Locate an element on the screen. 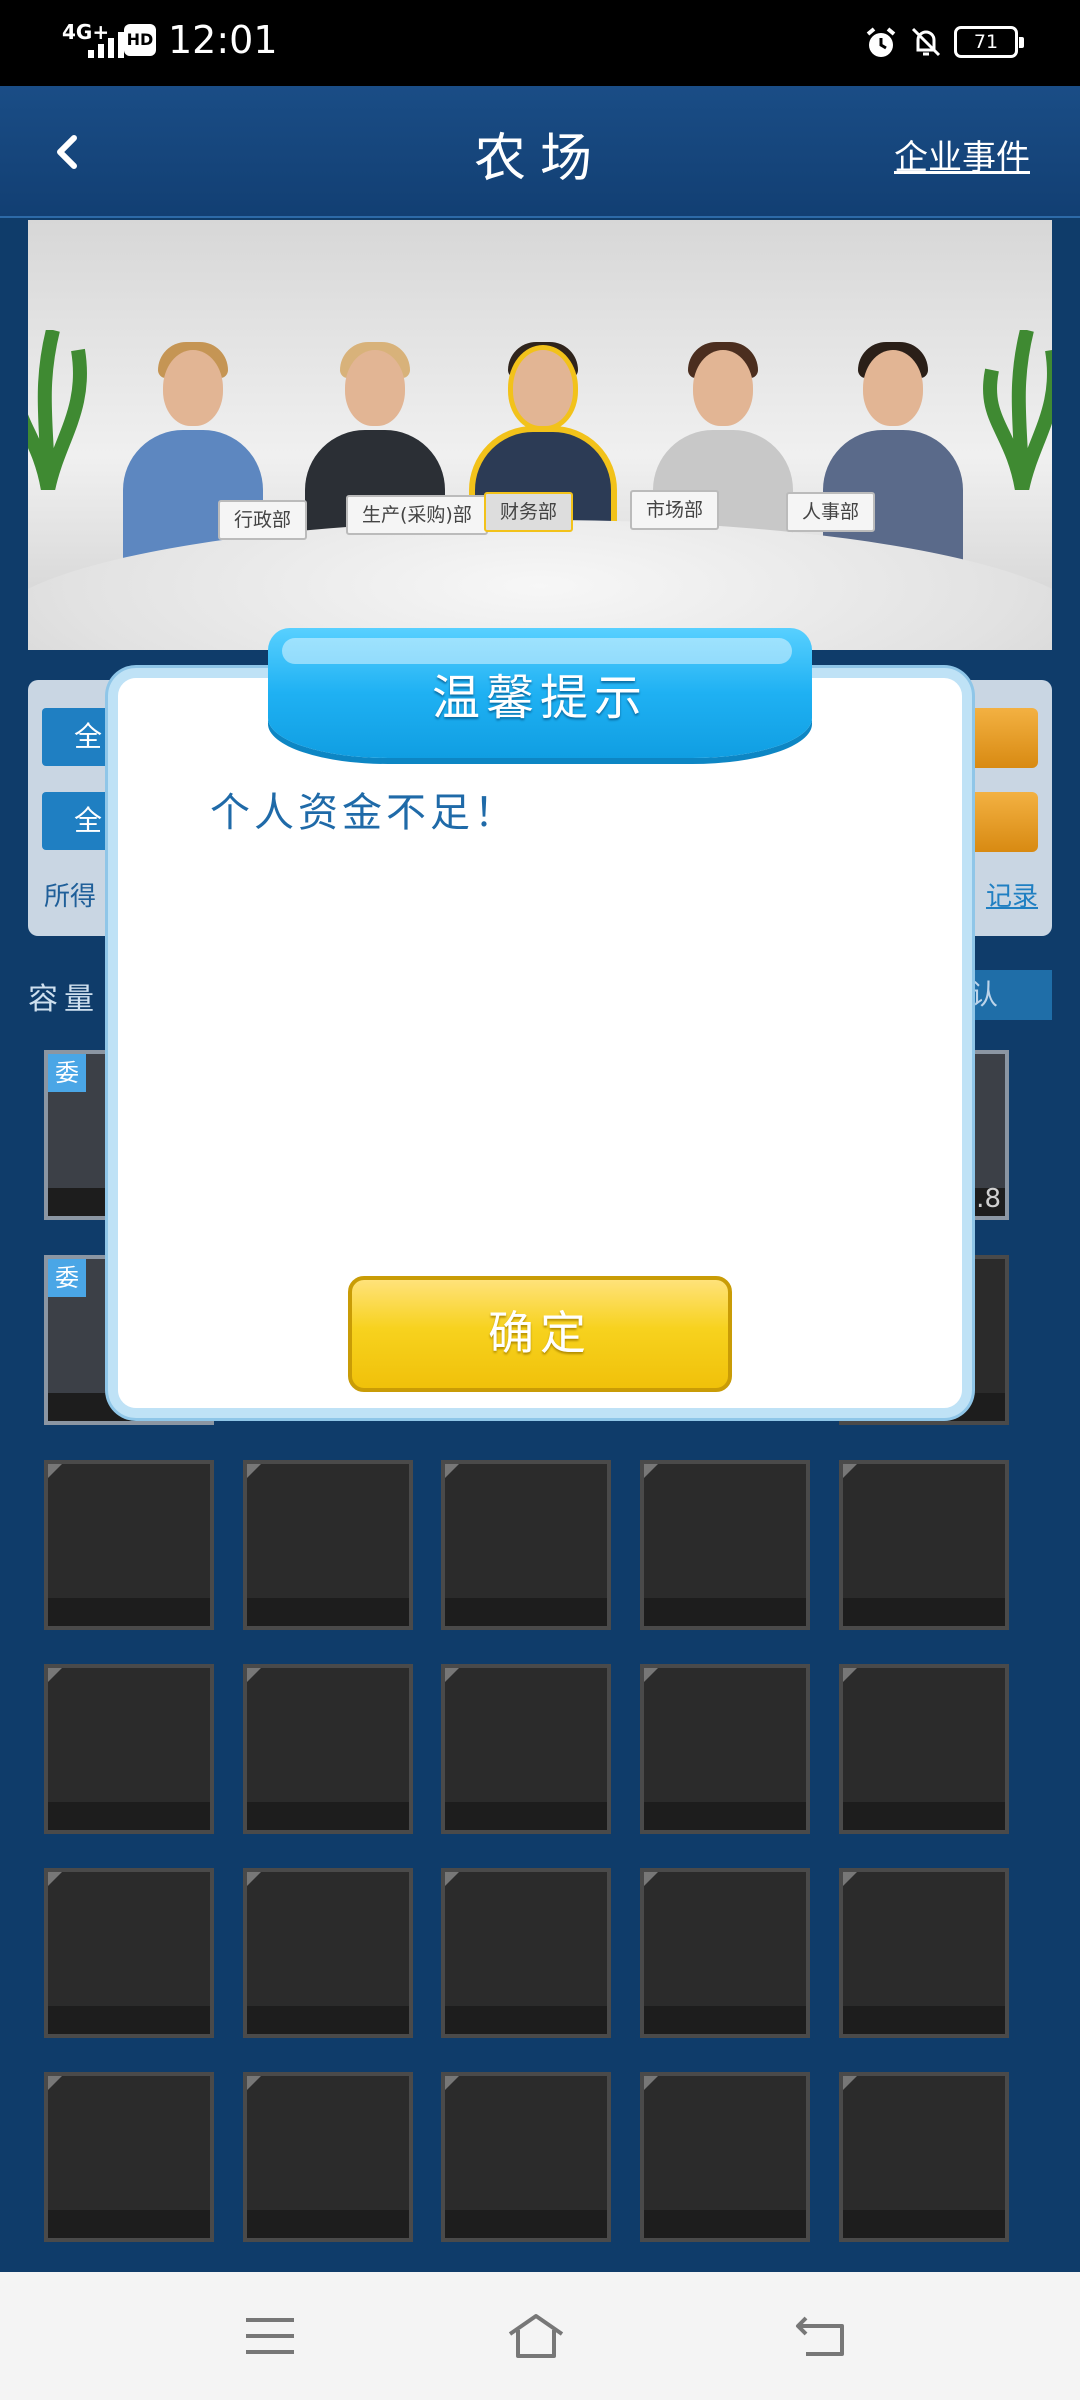  department-nameplate: 生产(采购)部 is located at coordinates (417, 515).